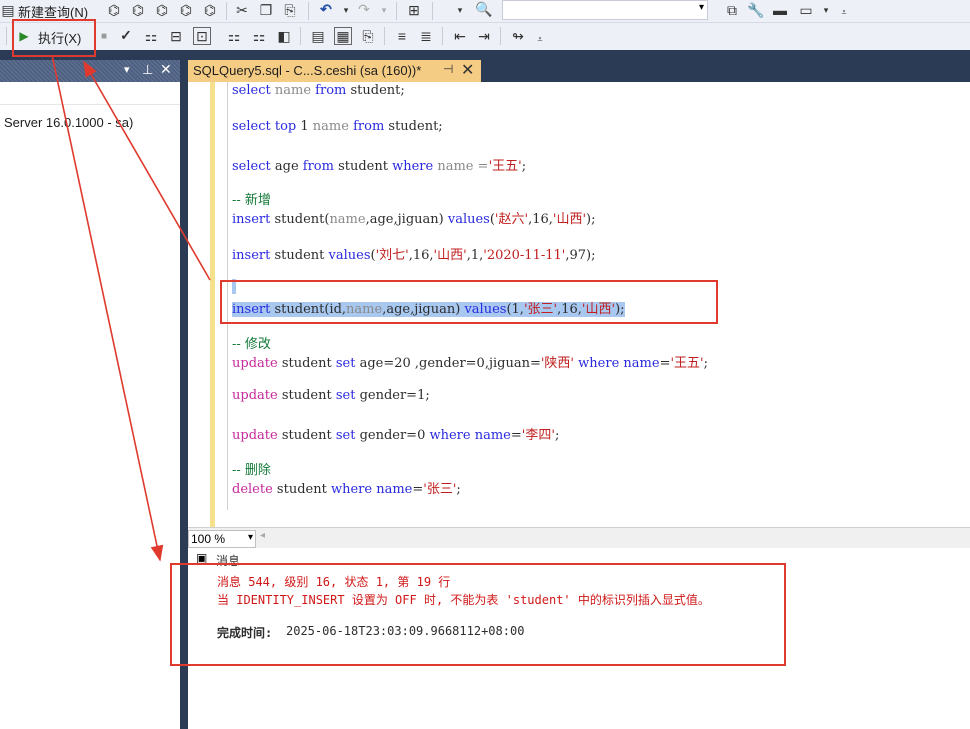 This screenshot has height=729, width=970. What do you see at coordinates (208, 539) in the screenshot?
I see `zoom-value: 100 %` at bounding box center [208, 539].